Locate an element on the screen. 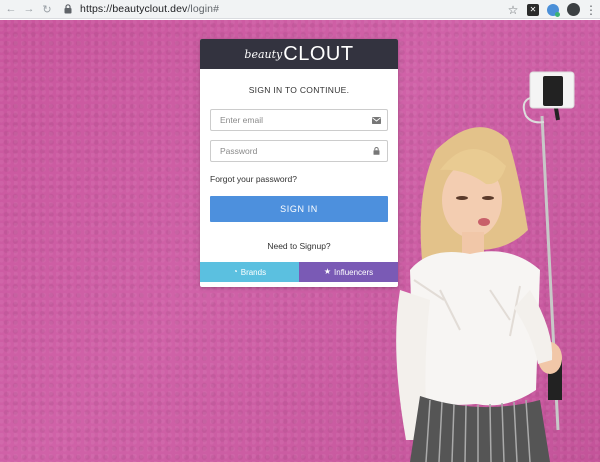  sign-in-button: SIGN IN is located at coordinates (299, 209).